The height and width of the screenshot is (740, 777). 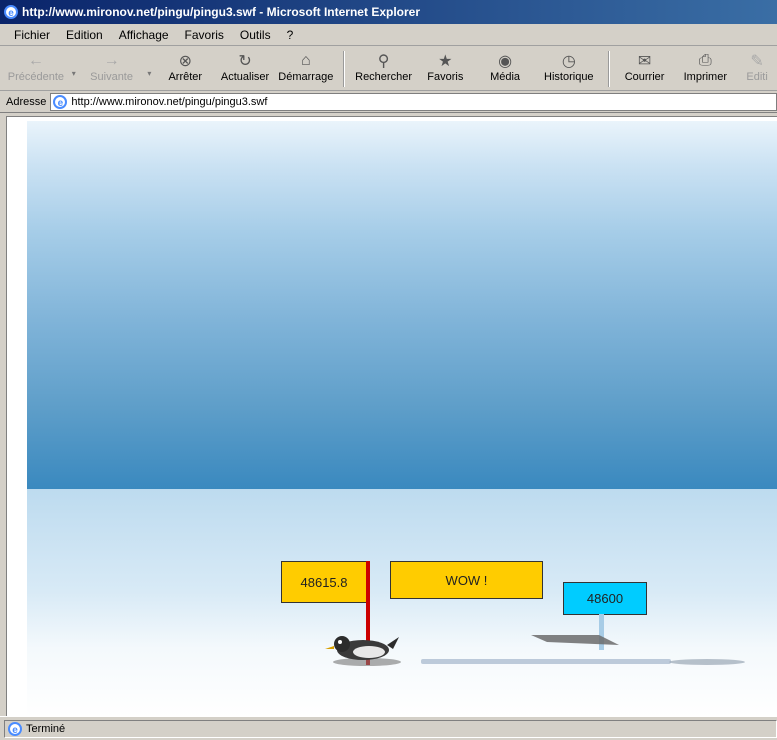 I want to click on menu-fichier: Fichier, so click(x=32, y=35).